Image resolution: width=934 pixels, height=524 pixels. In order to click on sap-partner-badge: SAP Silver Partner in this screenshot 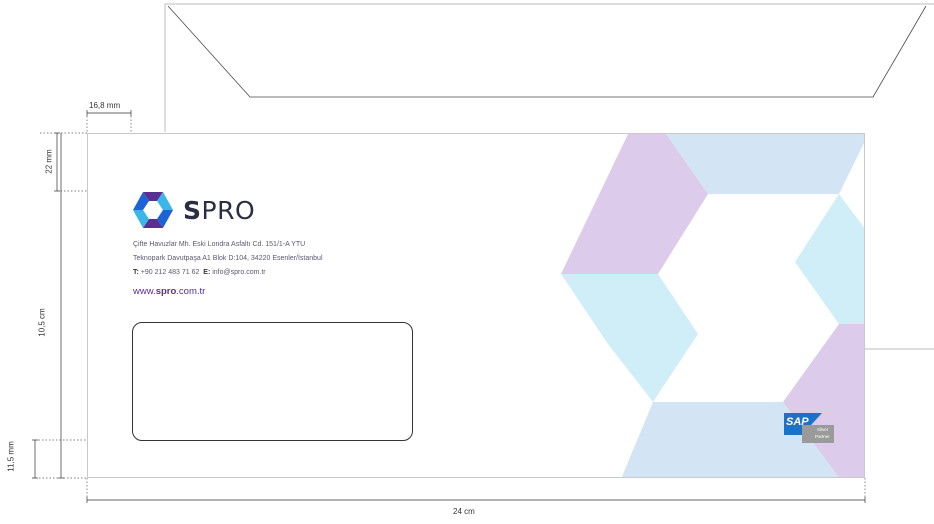, I will do `click(810, 428)`.